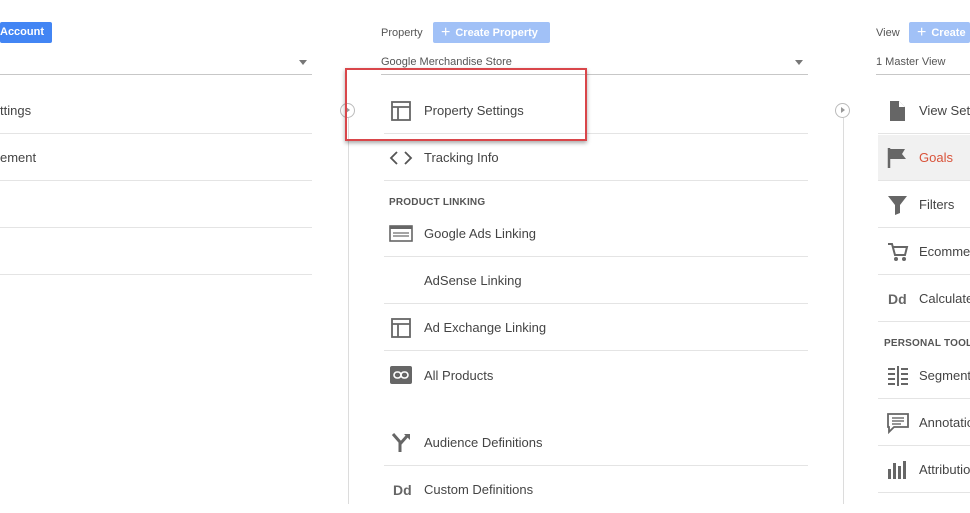 The width and height of the screenshot is (970, 513). What do you see at coordinates (485, 327) in the screenshot?
I see `ad-exchange-linking-label: Ad Exchange Linking` at bounding box center [485, 327].